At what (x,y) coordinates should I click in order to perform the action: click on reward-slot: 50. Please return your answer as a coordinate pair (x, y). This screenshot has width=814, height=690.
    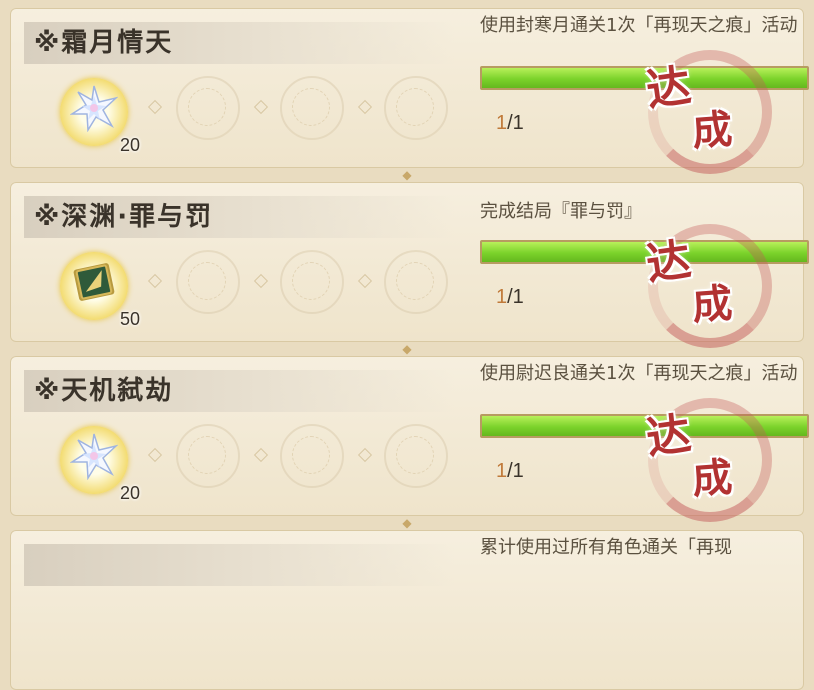
    Looking at the image, I should click on (97, 287).